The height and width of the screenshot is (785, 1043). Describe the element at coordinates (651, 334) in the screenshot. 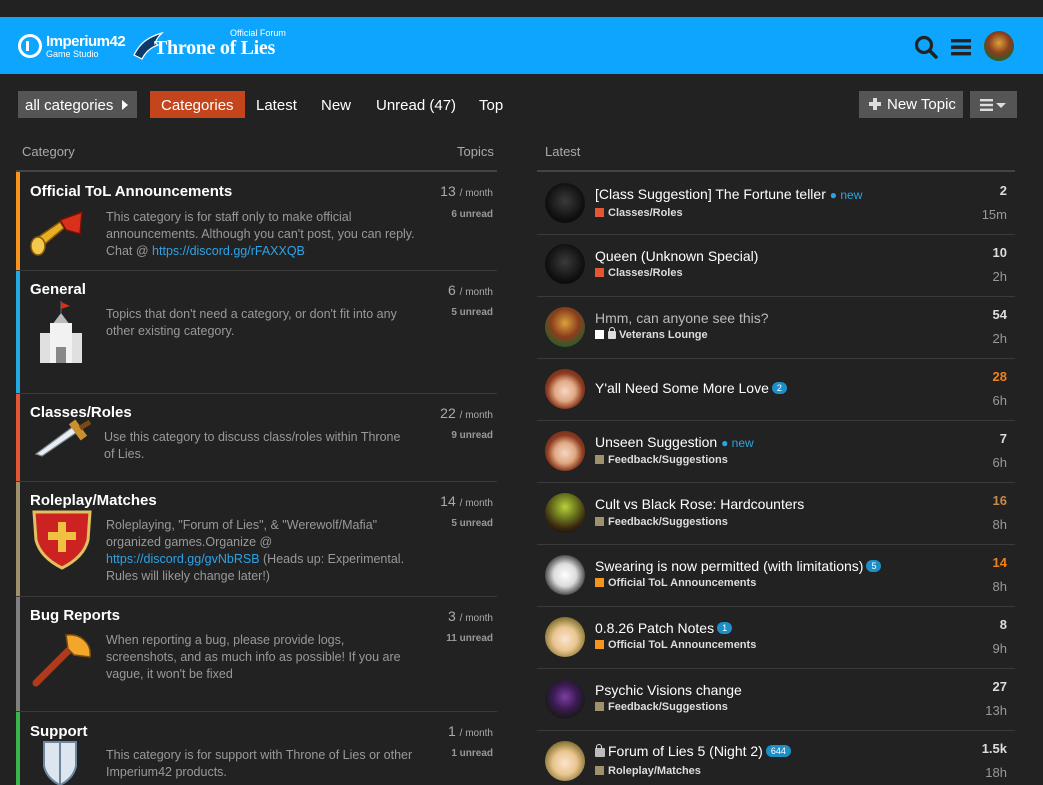

I see `topic-category: Veterans Lounge` at that location.